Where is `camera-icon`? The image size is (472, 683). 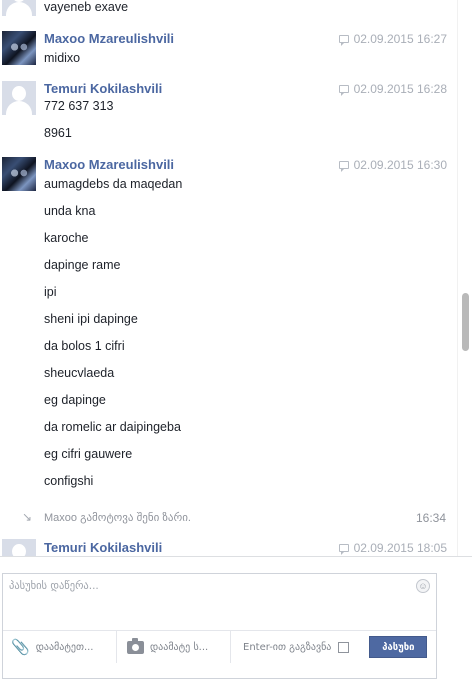
camera-icon is located at coordinates (135, 645).